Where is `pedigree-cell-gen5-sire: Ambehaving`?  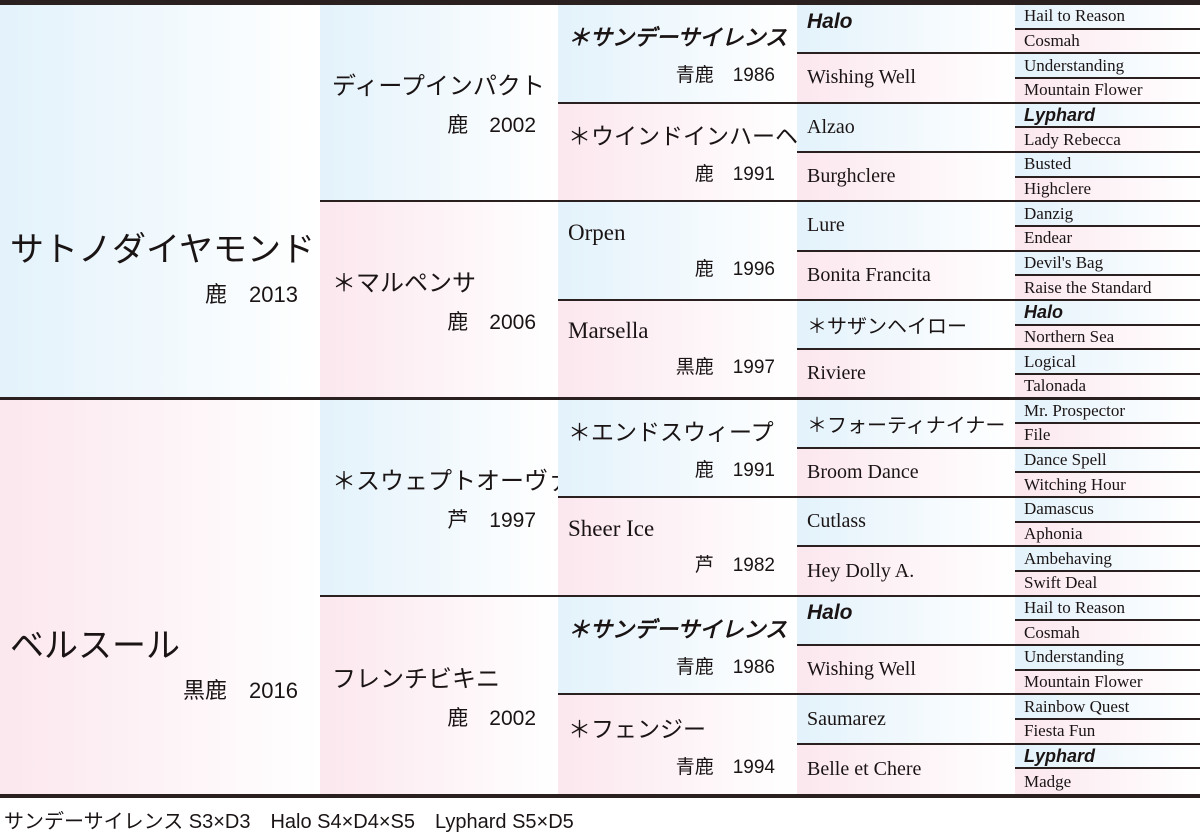
pedigree-cell-gen5-sire: Ambehaving is located at coordinates (1107, 560).